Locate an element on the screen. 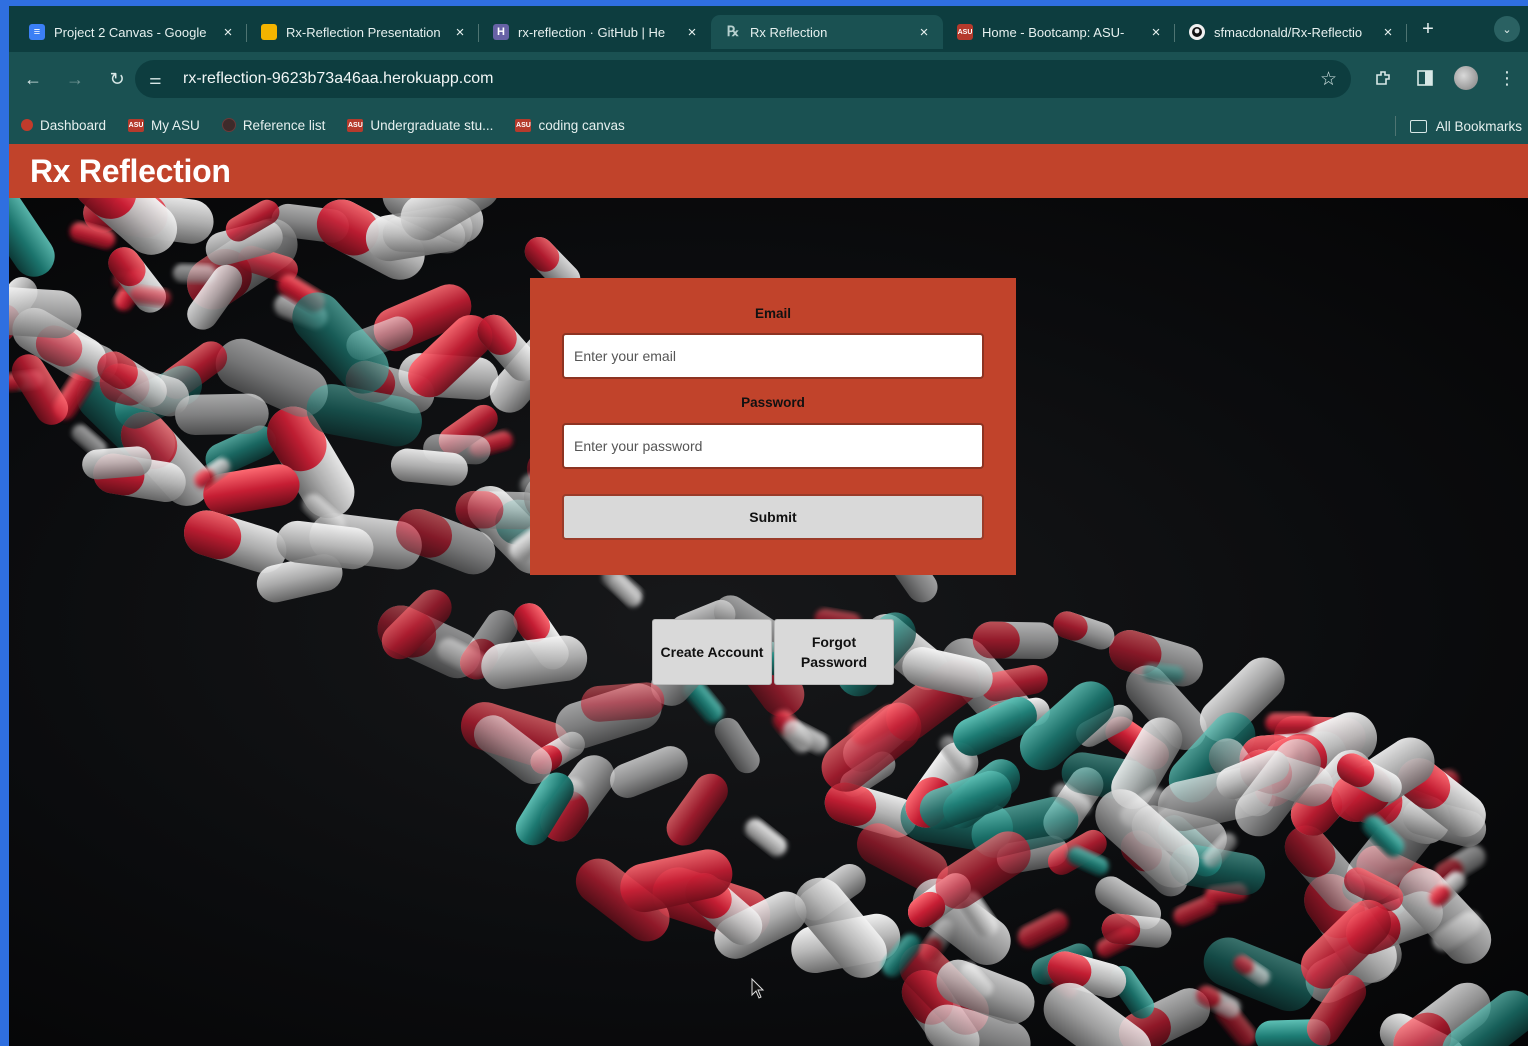 The width and height of the screenshot is (1528, 1046). tab-project-canvas: ≡ Project 2 Canvas - Google × is located at coordinates (131, 32).